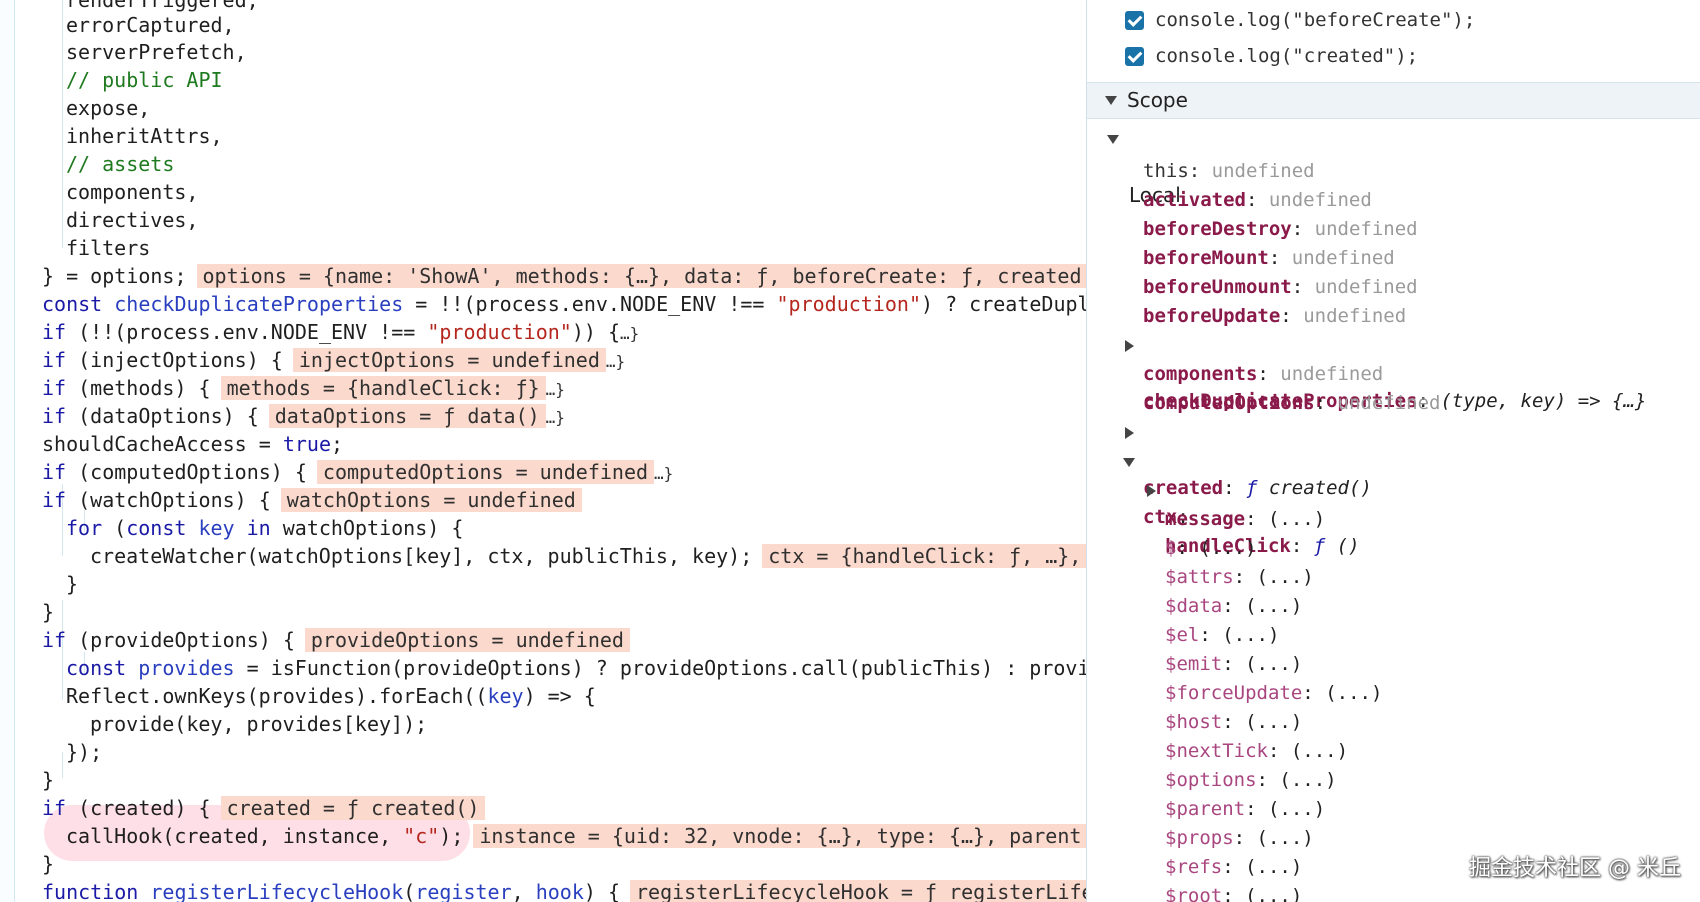 This screenshot has height=902, width=1700. What do you see at coordinates (858, 891) in the screenshot?
I see `inline-value: registerLifecycleHook = ƒ registerLife` at bounding box center [858, 891].